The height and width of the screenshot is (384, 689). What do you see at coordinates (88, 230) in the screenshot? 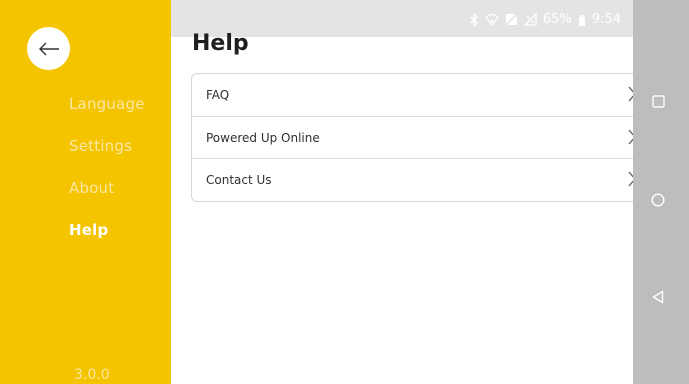
I see `sidebar-item-help: Help` at bounding box center [88, 230].